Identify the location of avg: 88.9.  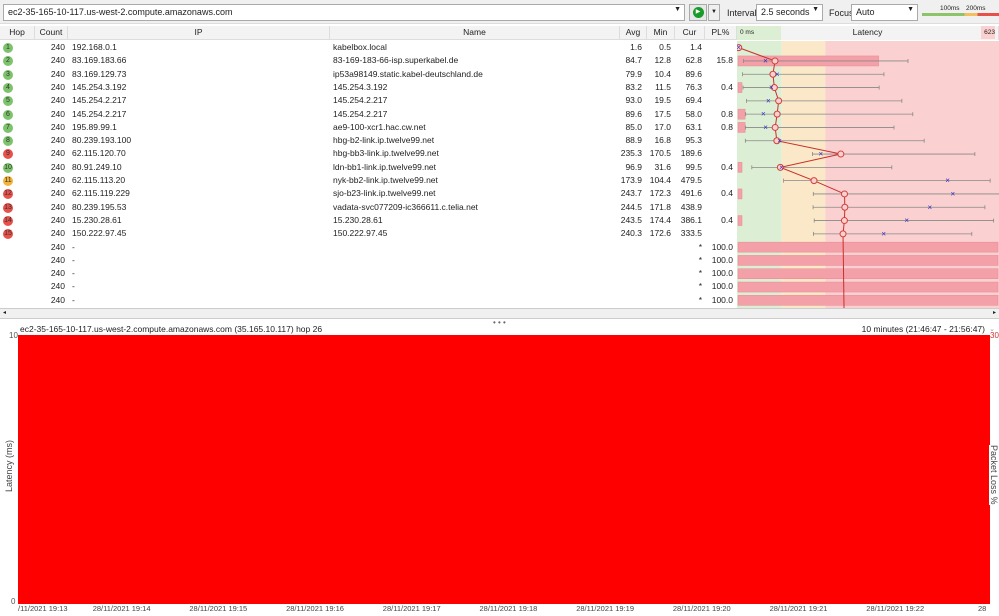
(633, 140).